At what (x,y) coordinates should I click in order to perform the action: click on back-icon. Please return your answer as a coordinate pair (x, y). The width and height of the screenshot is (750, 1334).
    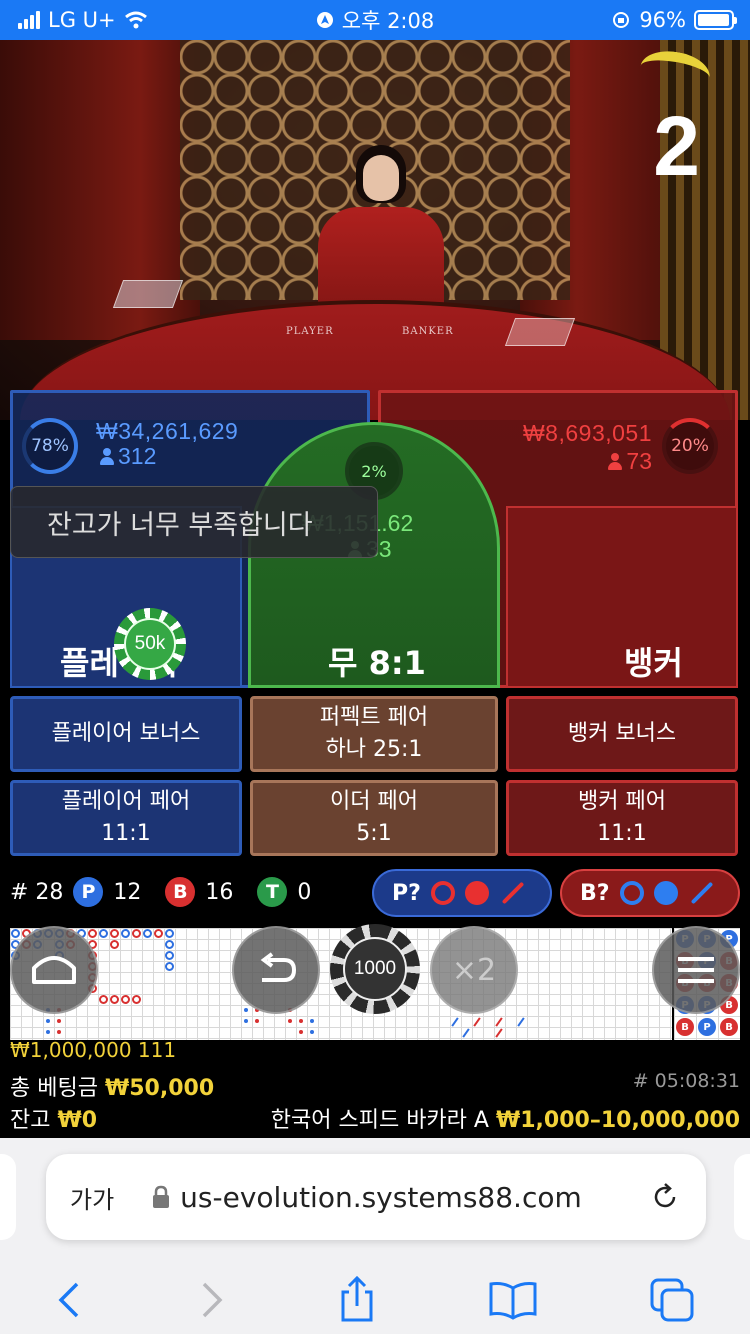
    Looking at the image, I should click on (70, 1300).